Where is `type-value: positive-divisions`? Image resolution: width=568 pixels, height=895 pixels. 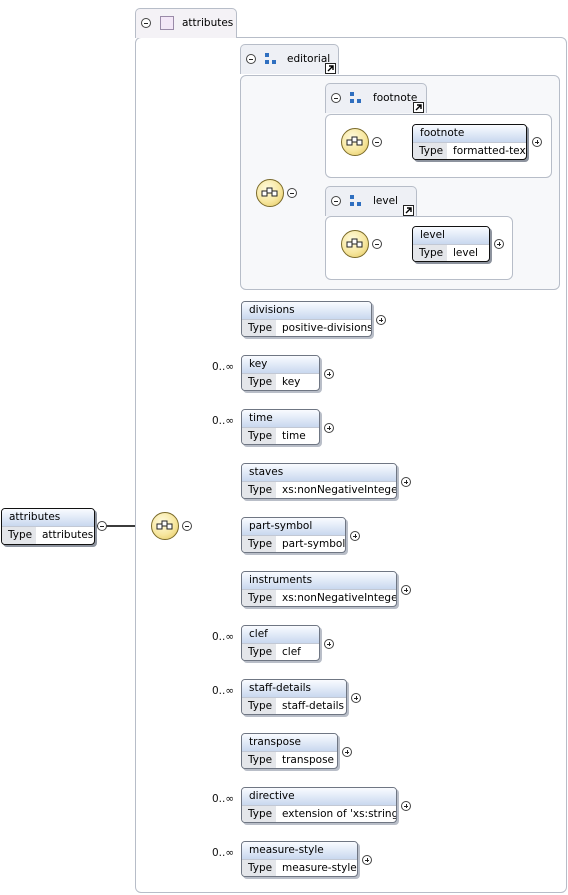 type-value: positive-divisions is located at coordinates (327, 328).